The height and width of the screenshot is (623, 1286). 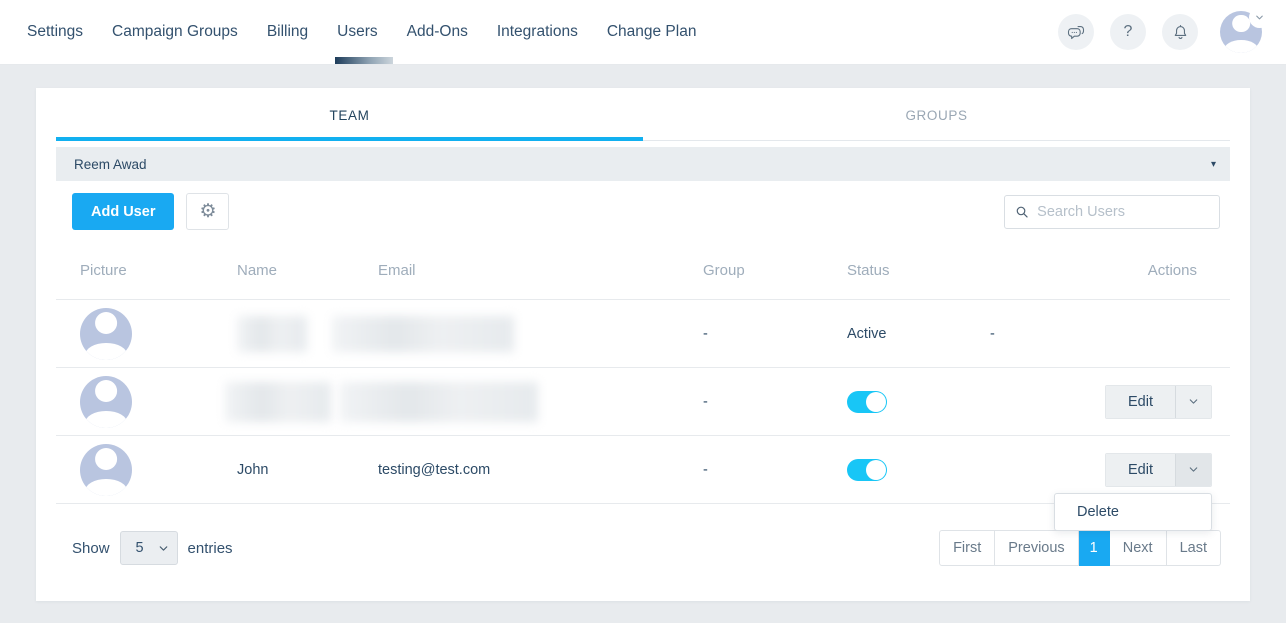 What do you see at coordinates (257, 270) in the screenshot?
I see `col-header-name: Name` at bounding box center [257, 270].